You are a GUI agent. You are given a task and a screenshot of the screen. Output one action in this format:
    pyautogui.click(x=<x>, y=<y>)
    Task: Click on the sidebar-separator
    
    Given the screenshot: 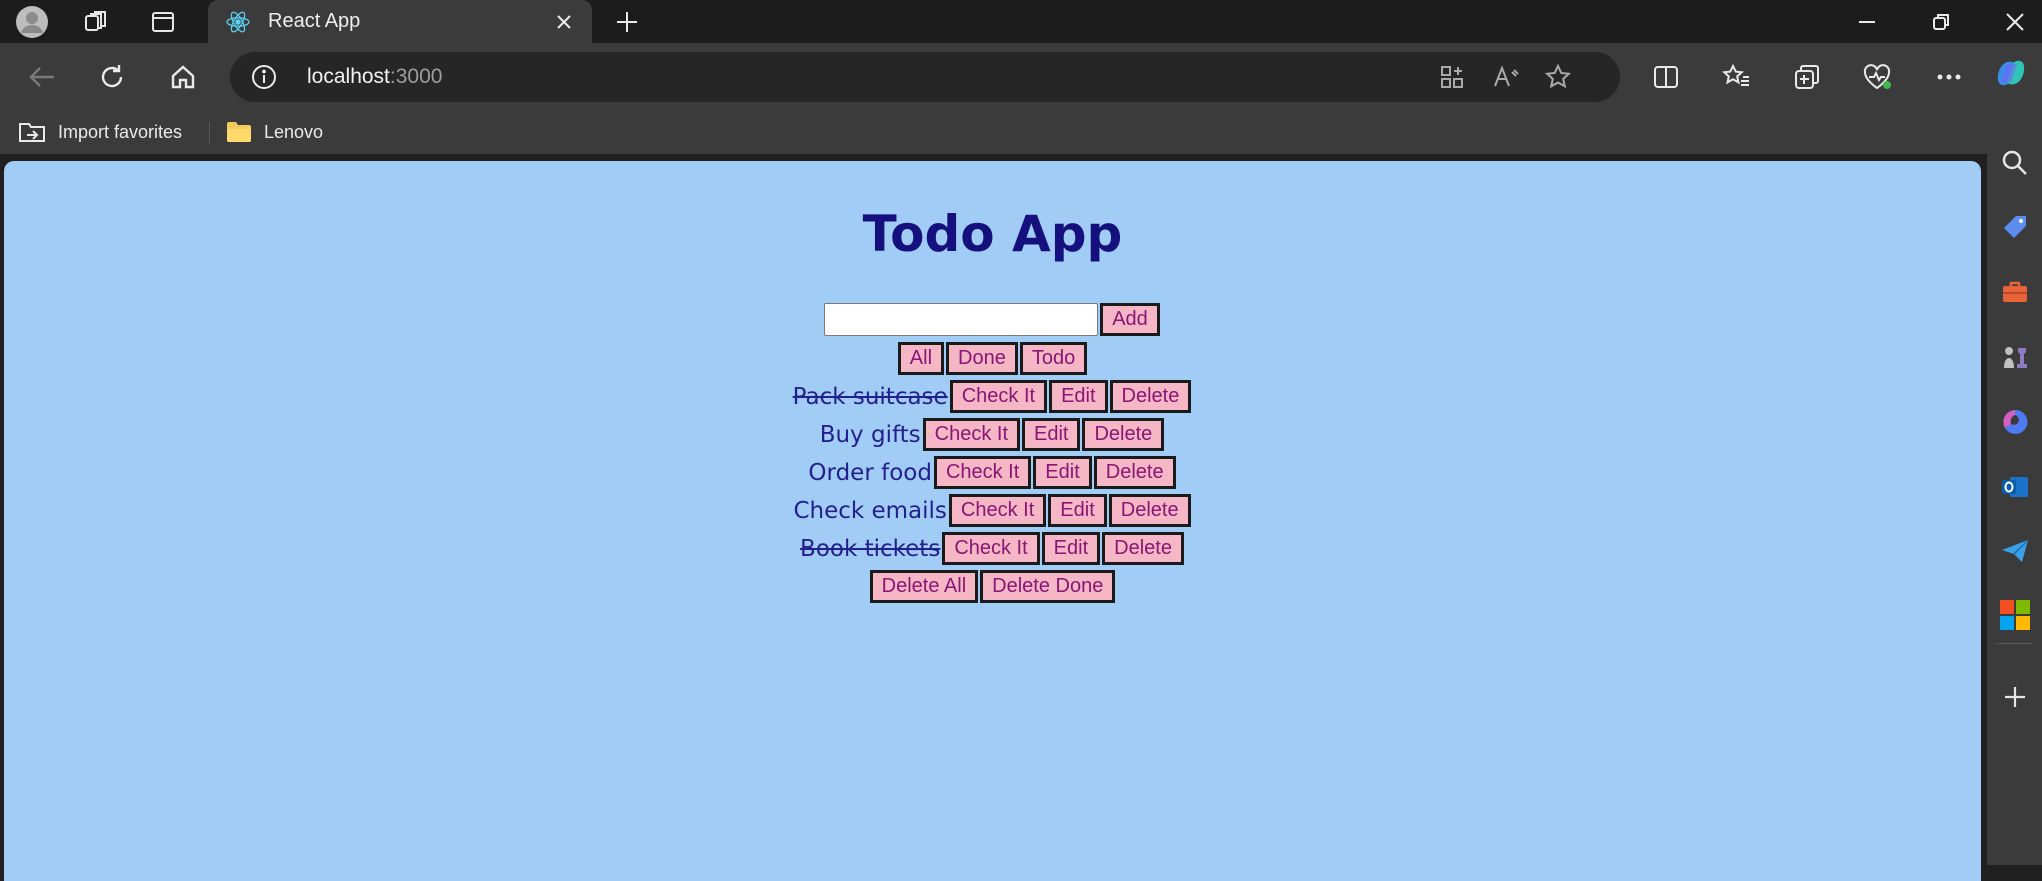 What is the action you would take?
    pyautogui.click(x=2015, y=643)
    